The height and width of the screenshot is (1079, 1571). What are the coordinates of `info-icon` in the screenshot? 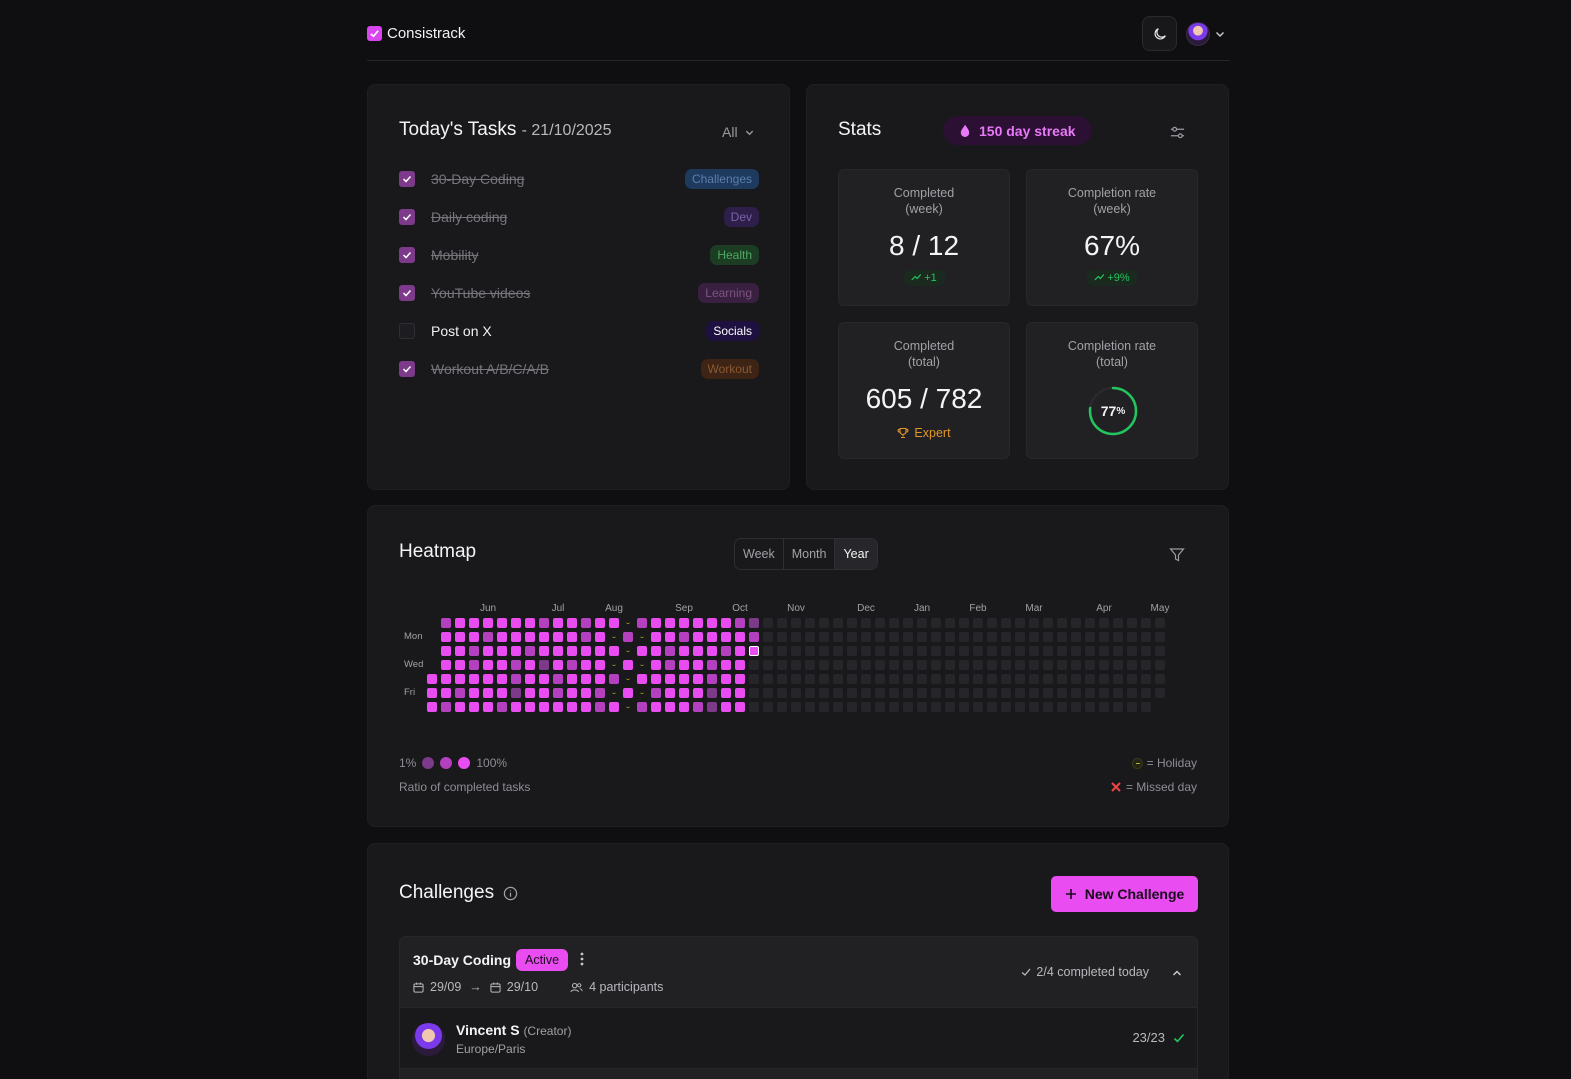 It's located at (510, 893).